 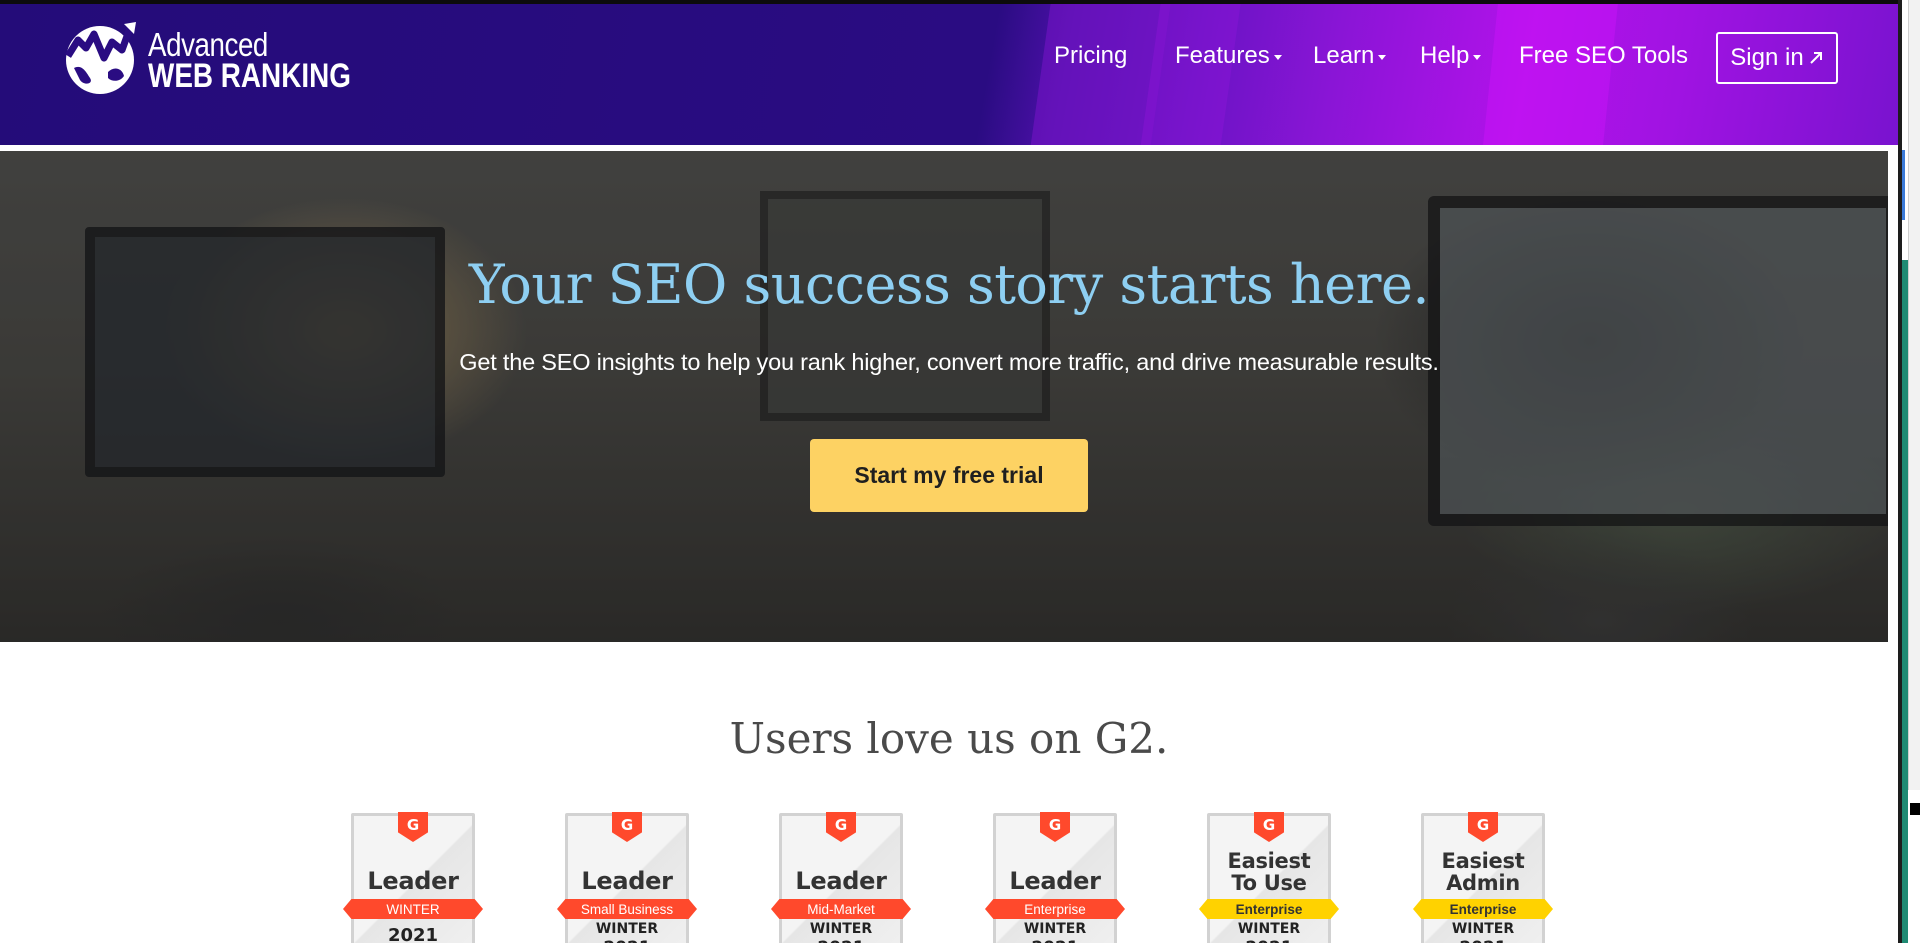 What do you see at coordinates (627, 909) in the screenshot?
I see `badge-ribbon: Small Business` at bounding box center [627, 909].